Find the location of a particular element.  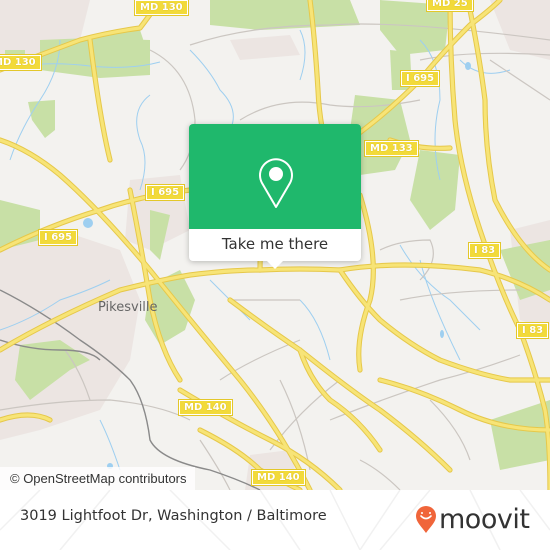

brand-name: moovit is located at coordinates (484, 519).